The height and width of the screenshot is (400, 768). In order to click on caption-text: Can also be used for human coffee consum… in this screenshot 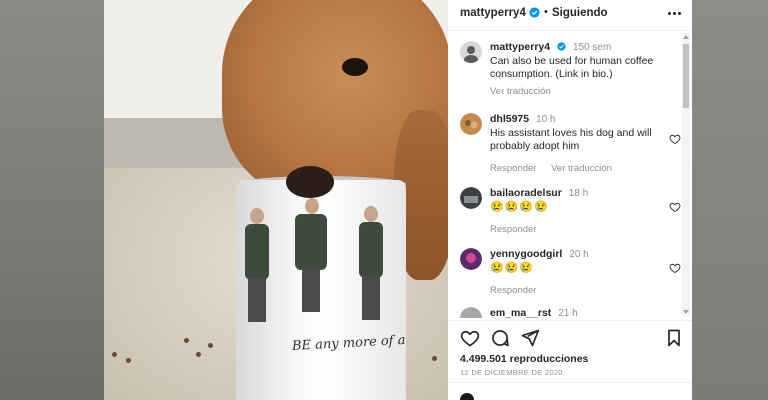, I will do `click(572, 67)`.